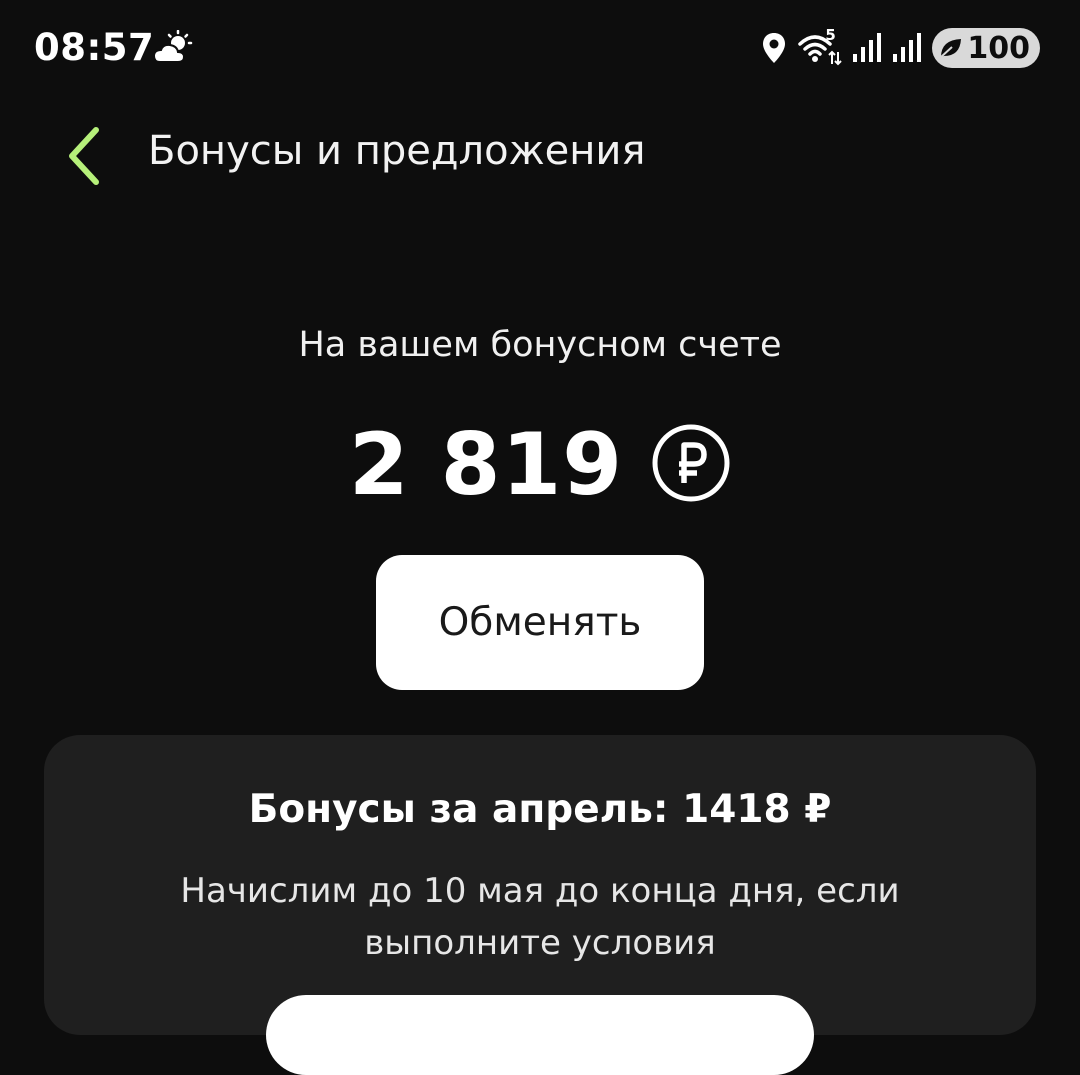 The width and height of the screenshot is (1080, 1075). I want to click on location-icon, so click(774, 48).